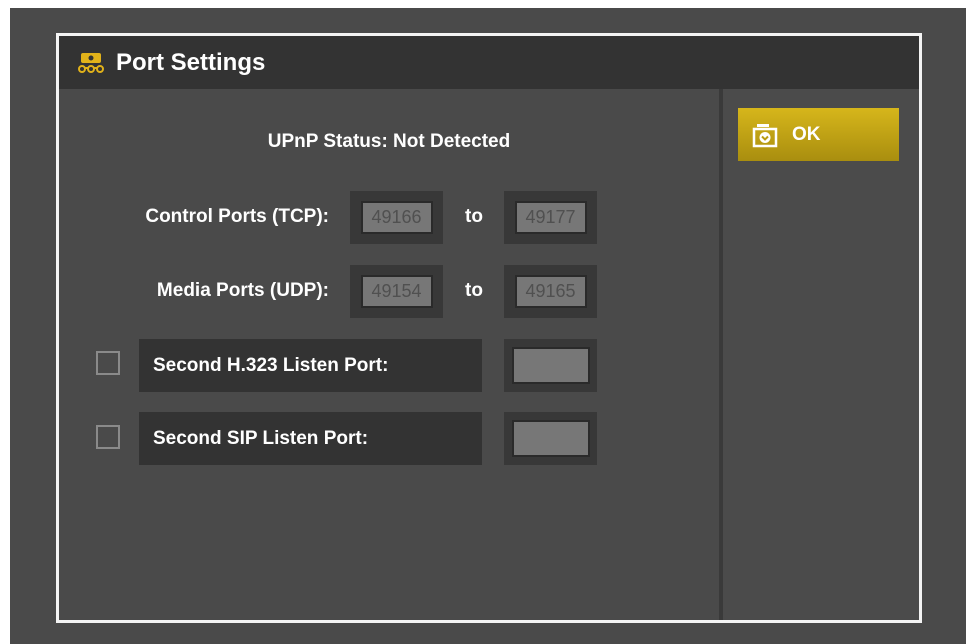  I want to click on media-port-from-input, so click(396, 291).